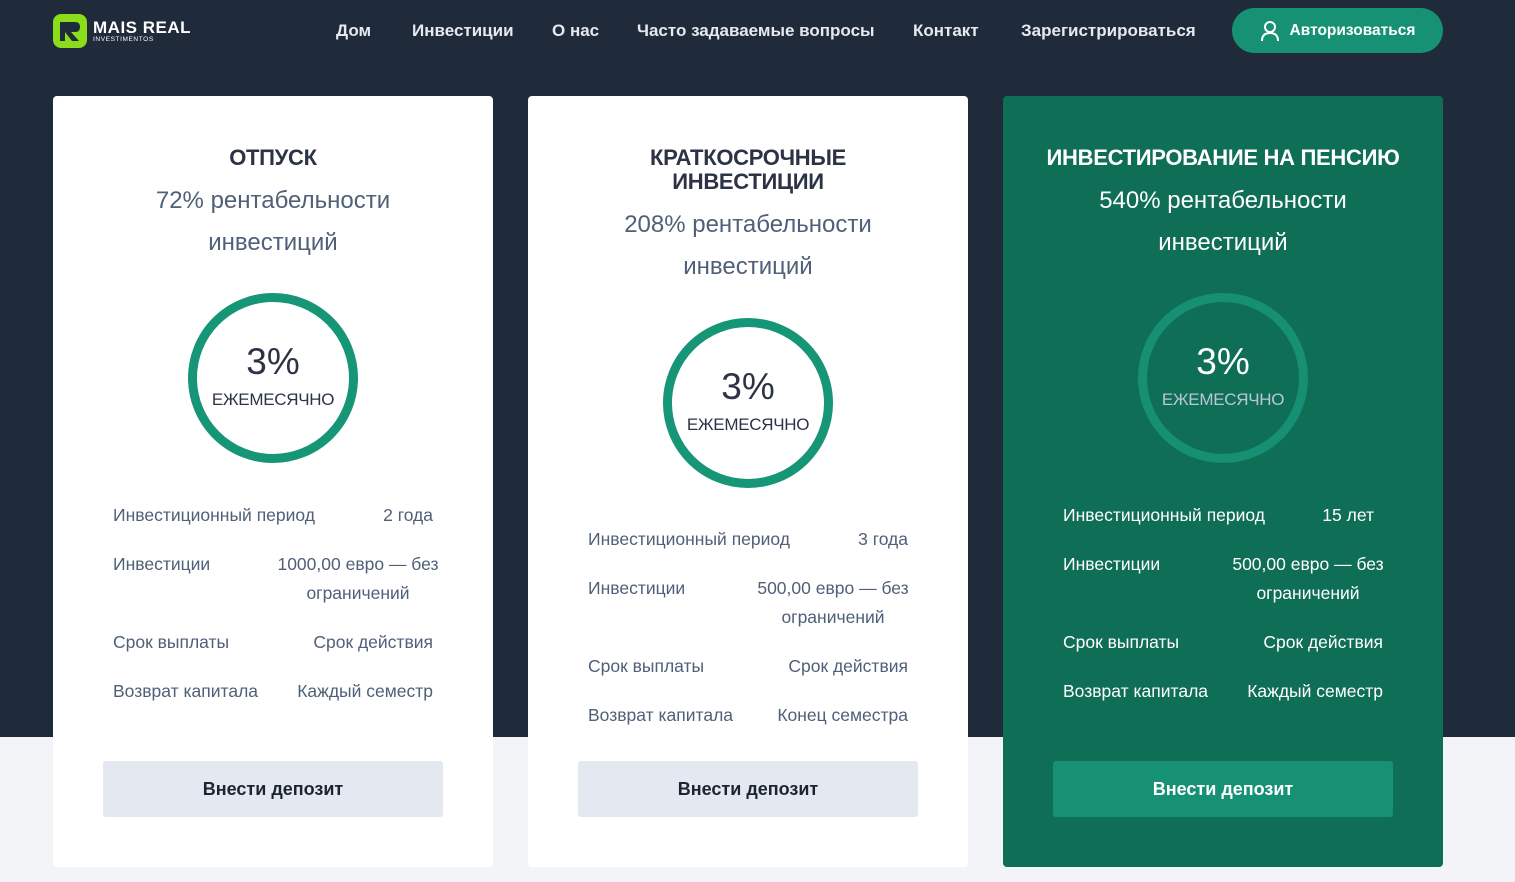 The height and width of the screenshot is (882, 1515). Describe the element at coordinates (946, 31) in the screenshot. I see `nav-link-contact: Контакт` at that location.